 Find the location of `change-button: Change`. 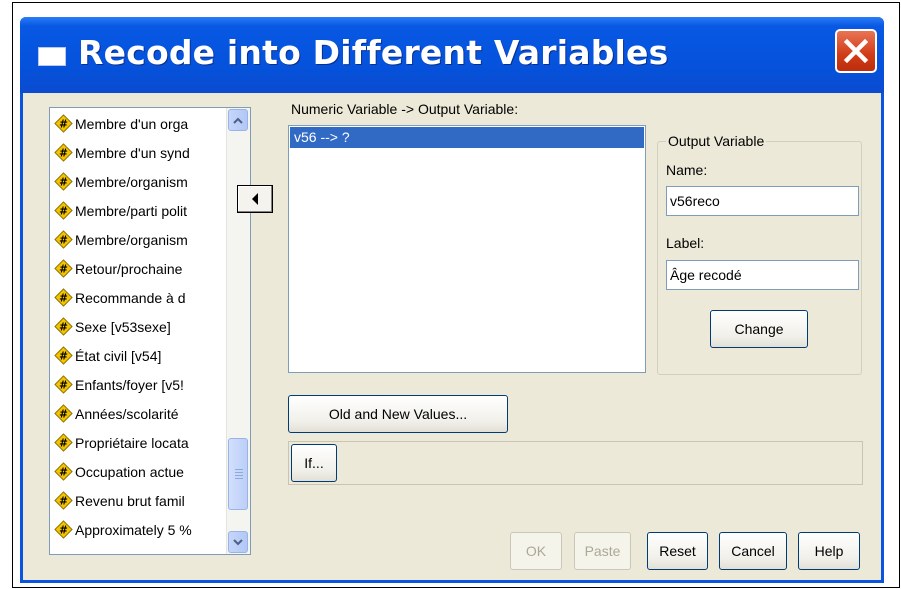

change-button: Change is located at coordinates (759, 329).